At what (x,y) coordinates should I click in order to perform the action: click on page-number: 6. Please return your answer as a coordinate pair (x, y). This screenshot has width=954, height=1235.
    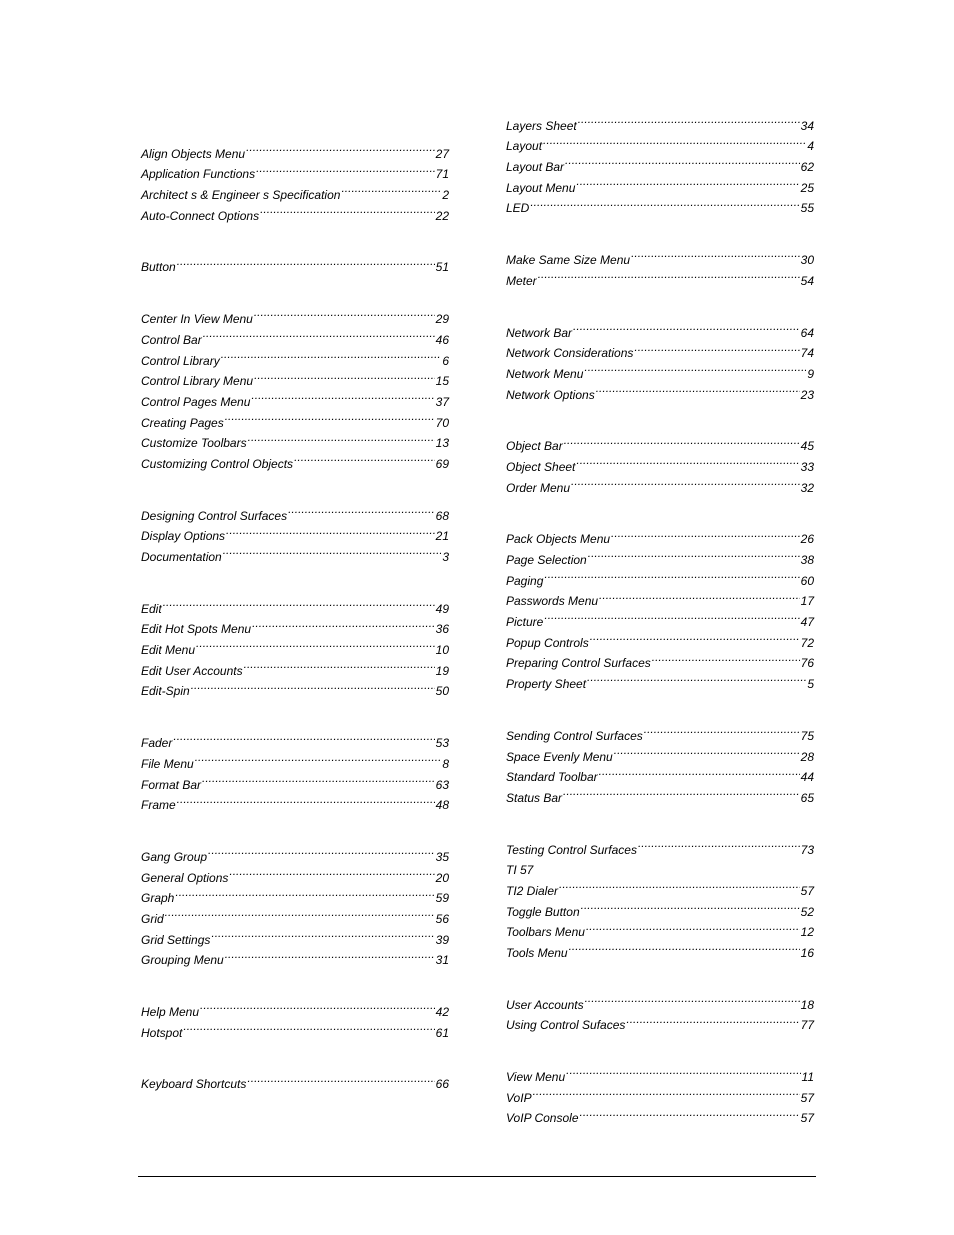
    Looking at the image, I should click on (445, 360).